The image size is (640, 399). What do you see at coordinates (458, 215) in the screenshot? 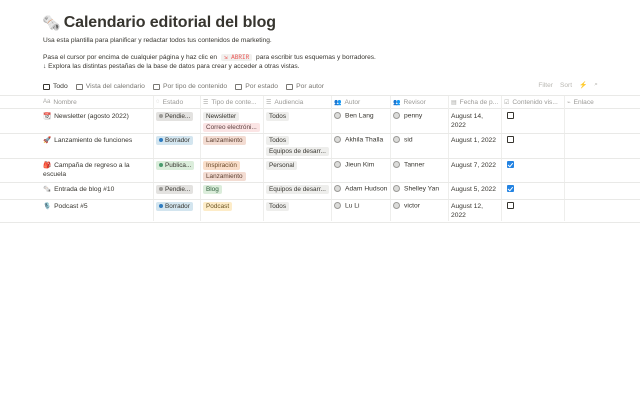
I see `publish-date-year: 2022` at bounding box center [458, 215].